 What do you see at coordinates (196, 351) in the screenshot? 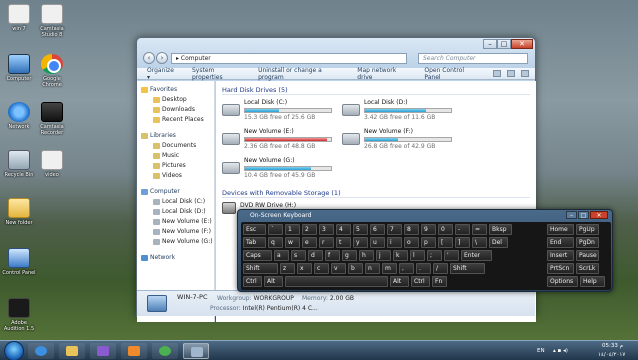
I see `taskbar-app-osk` at bounding box center [196, 351].